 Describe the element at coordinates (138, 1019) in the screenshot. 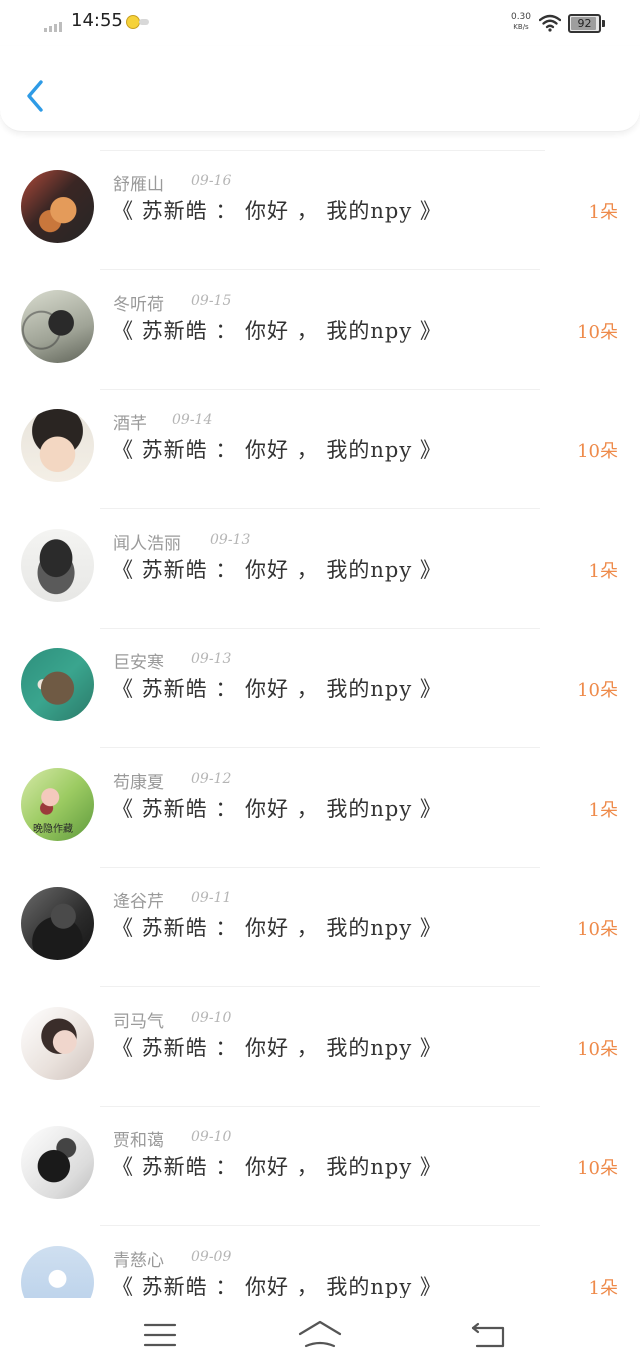

I see `user-name: 司马气` at that location.